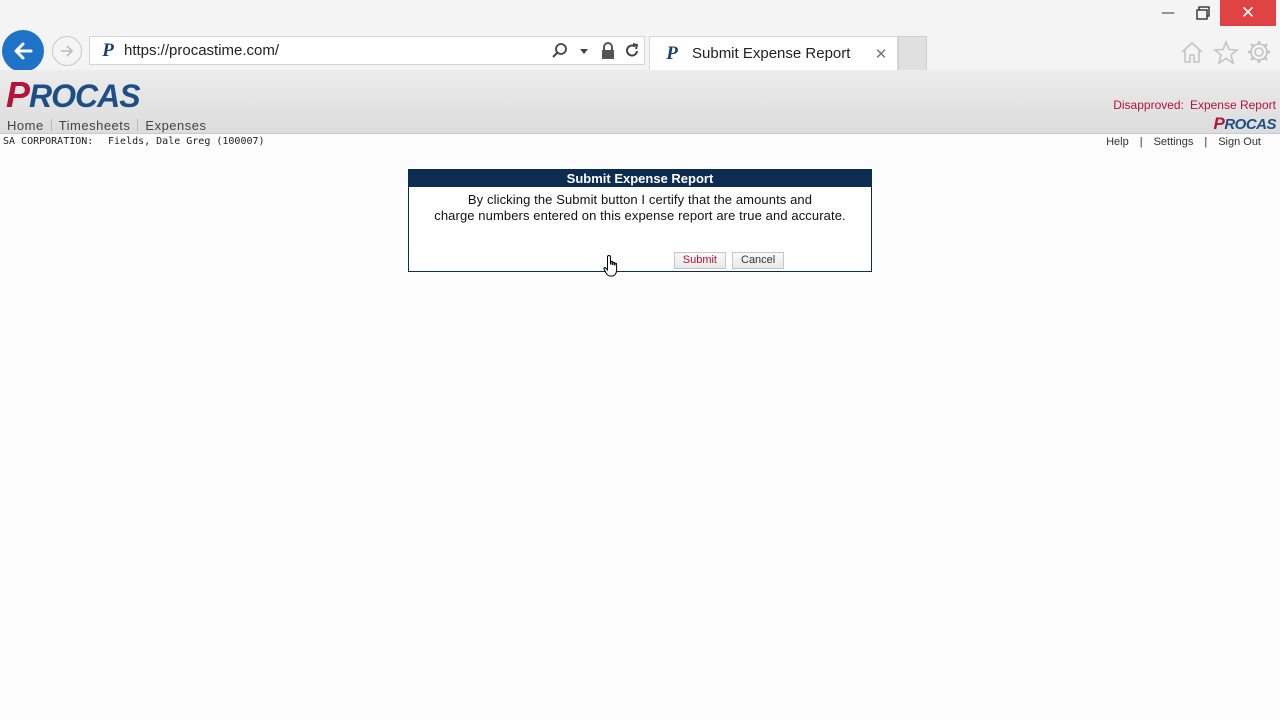 Image resolution: width=1280 pixels, height=720 pixels. What do you see at coordinates (48, 141) in the screenshot?
I see `company-name: SA CORPORATION:` at bounding box center [48, 141].